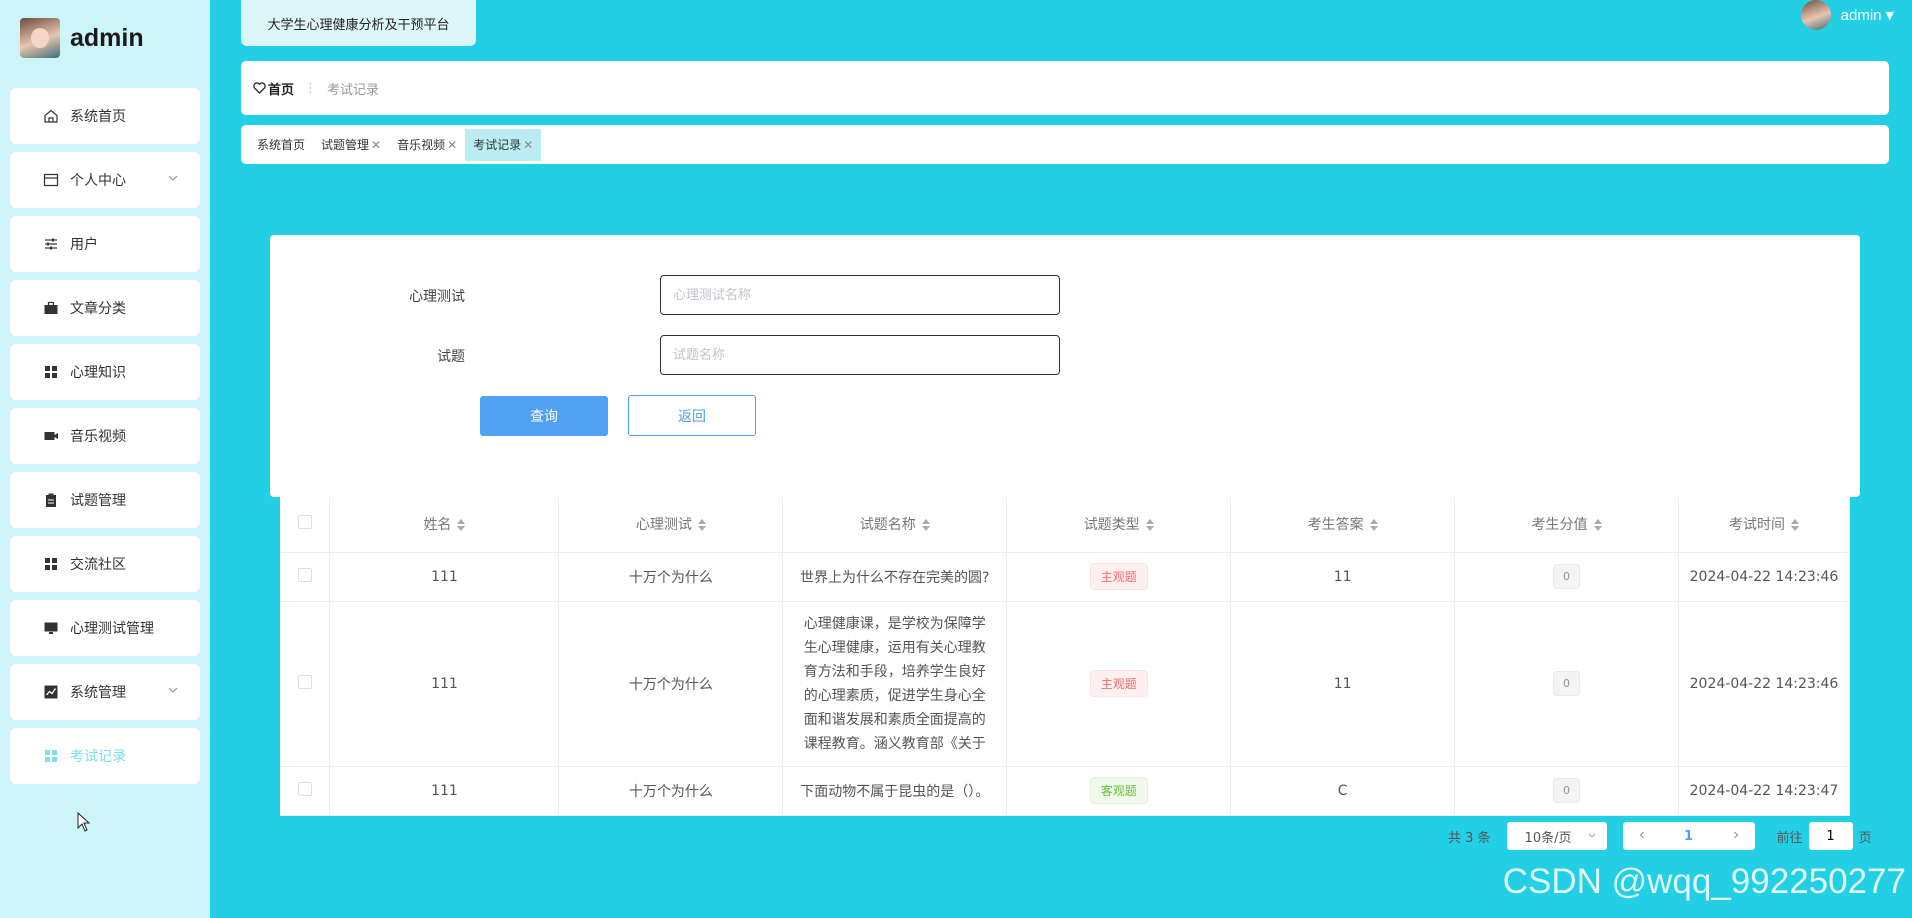  What do you see at coordinates (895, 577) in the screenshot?
I see `cell-question: 世界上为什么不存在完美的圆?` at bounding box center [895, 577].